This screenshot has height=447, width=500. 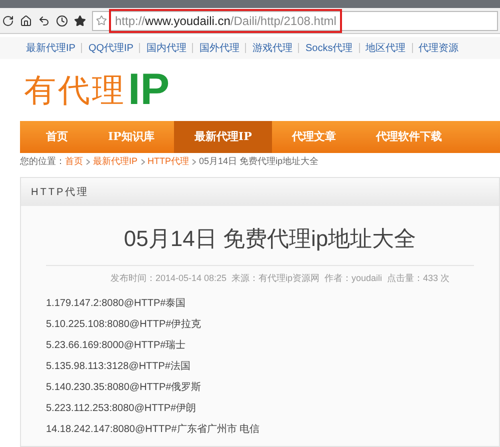 What do you see at coordinates (116, 303) in the screenshot?
I see `proxy-line: 1.179.147.2:8080@HTTP#泰国` at bounding box center [116, 303].